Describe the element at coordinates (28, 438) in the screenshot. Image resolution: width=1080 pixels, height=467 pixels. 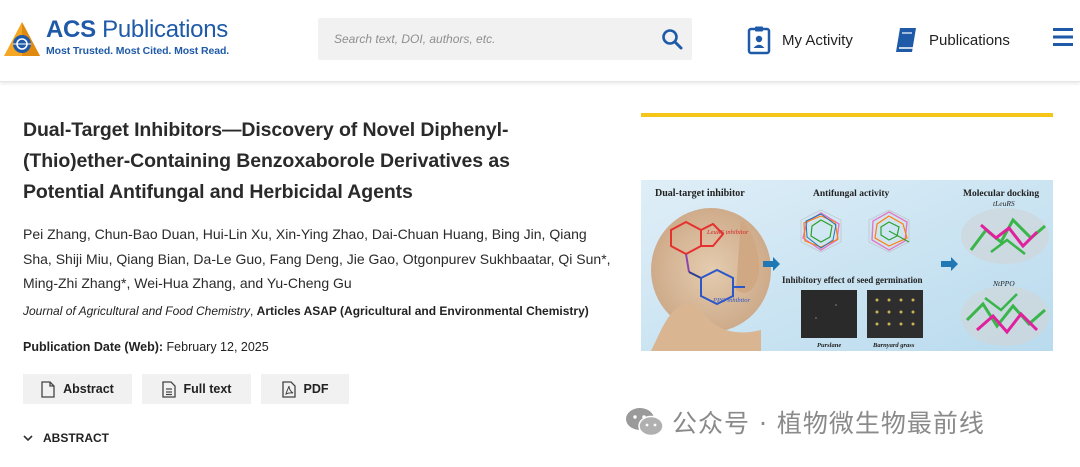
I see `chevron-down-icon` at that location.